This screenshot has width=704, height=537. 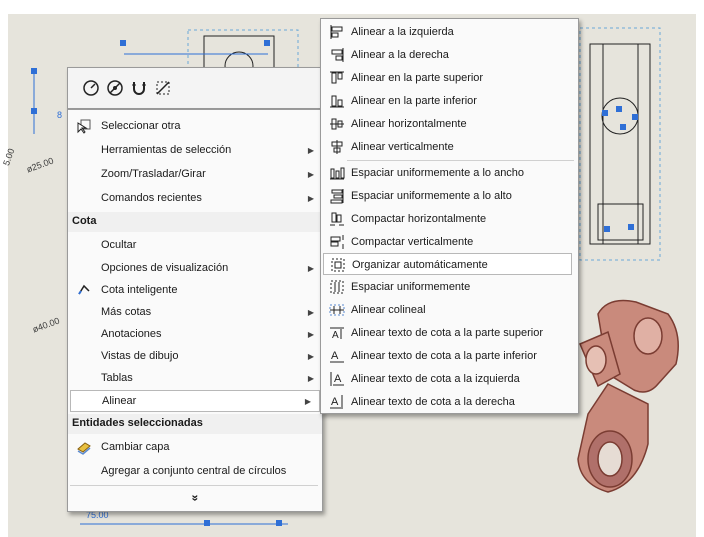 I want to click on align-bottom-icon, so click(x=337, y=101).